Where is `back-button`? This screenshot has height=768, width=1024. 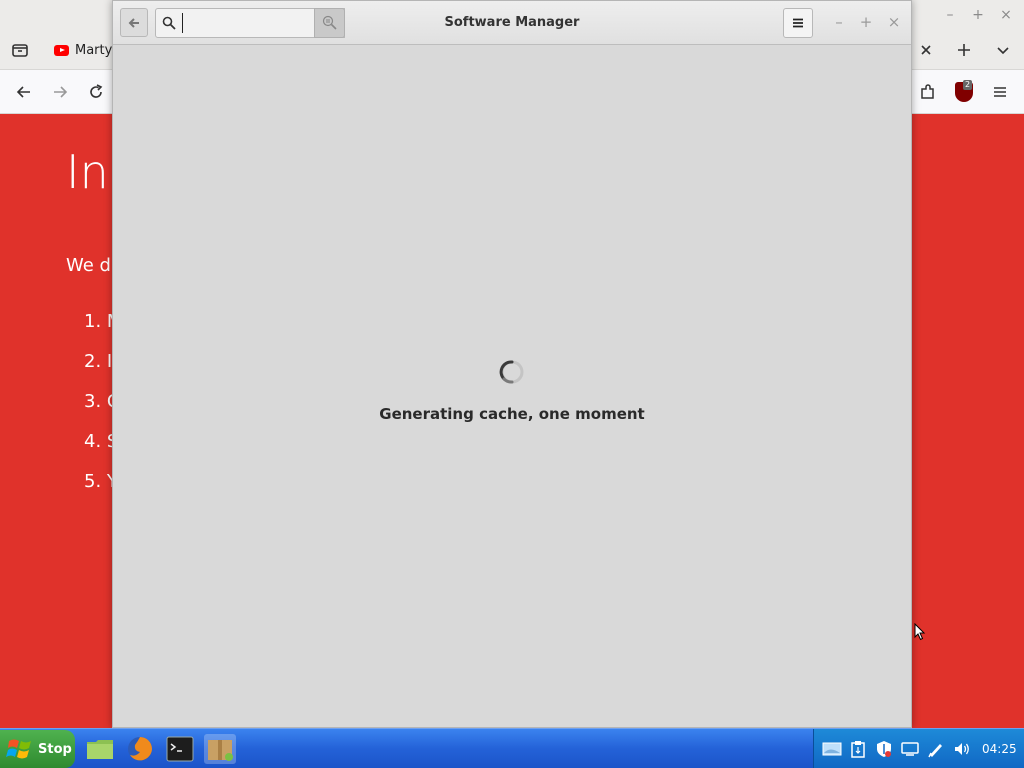 back-button is located at coordinates (134, 22).